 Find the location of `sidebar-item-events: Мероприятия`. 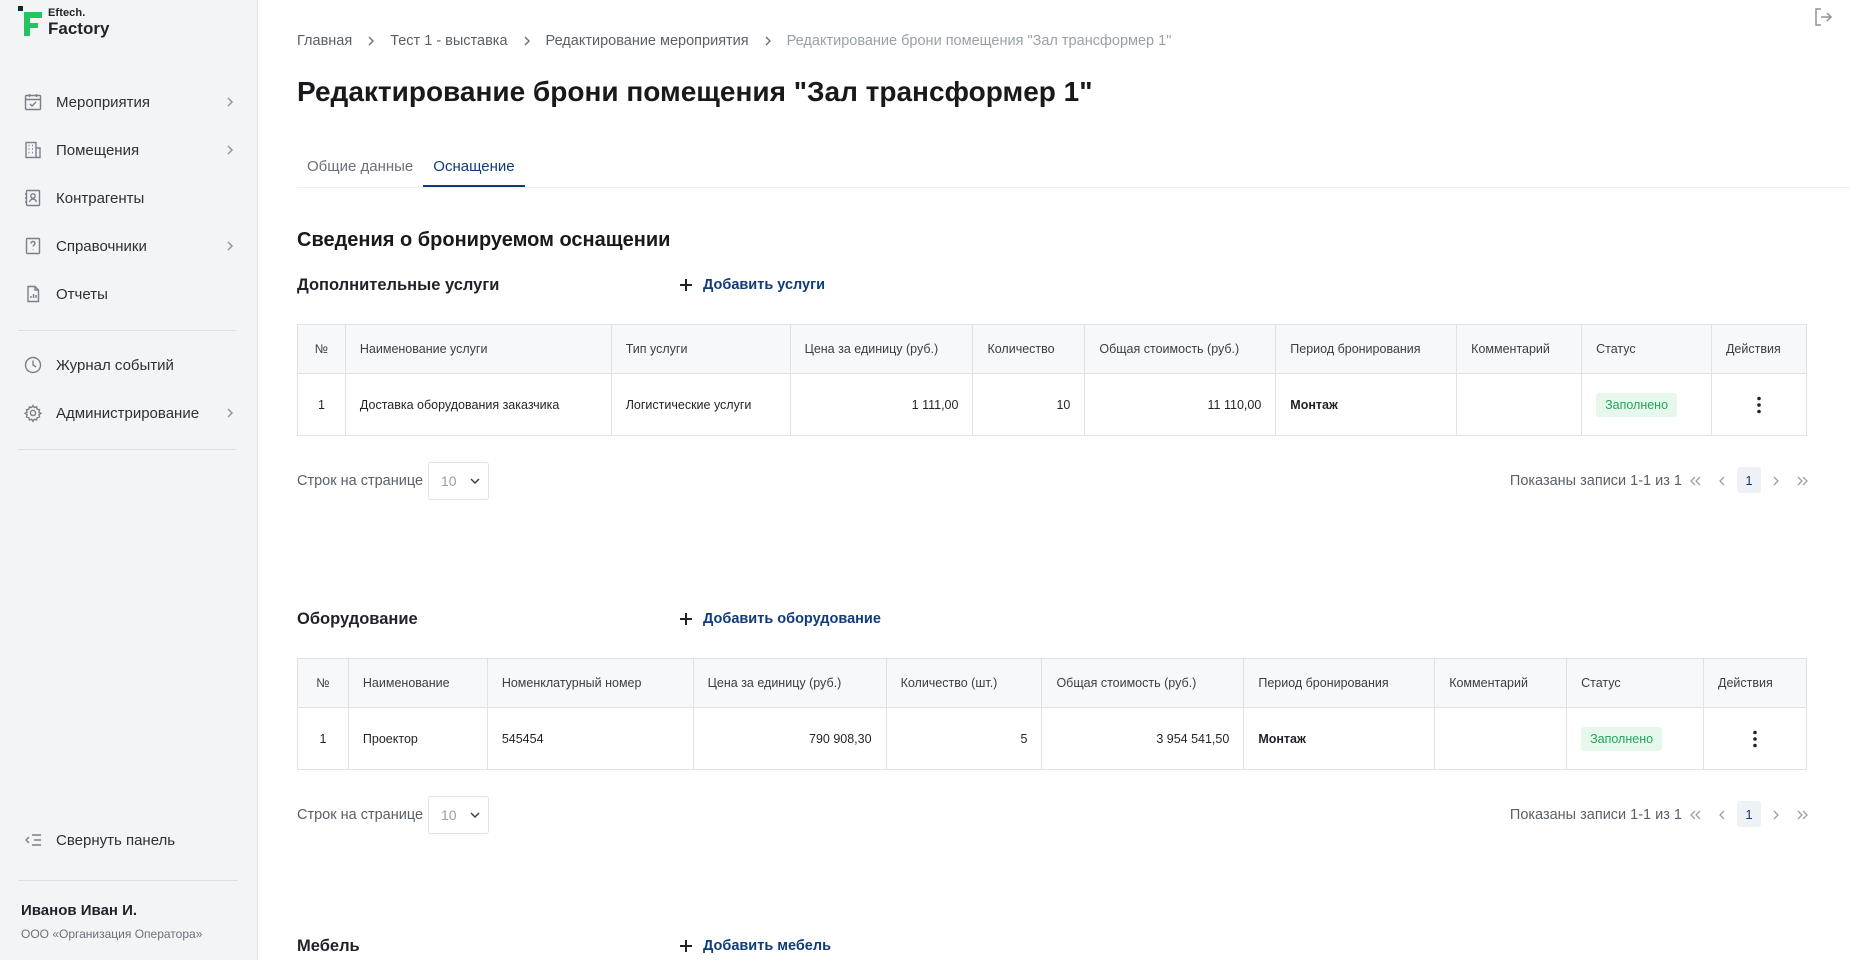

sidebar-item-events: Мероприятия is located at coordinates (129, 102).